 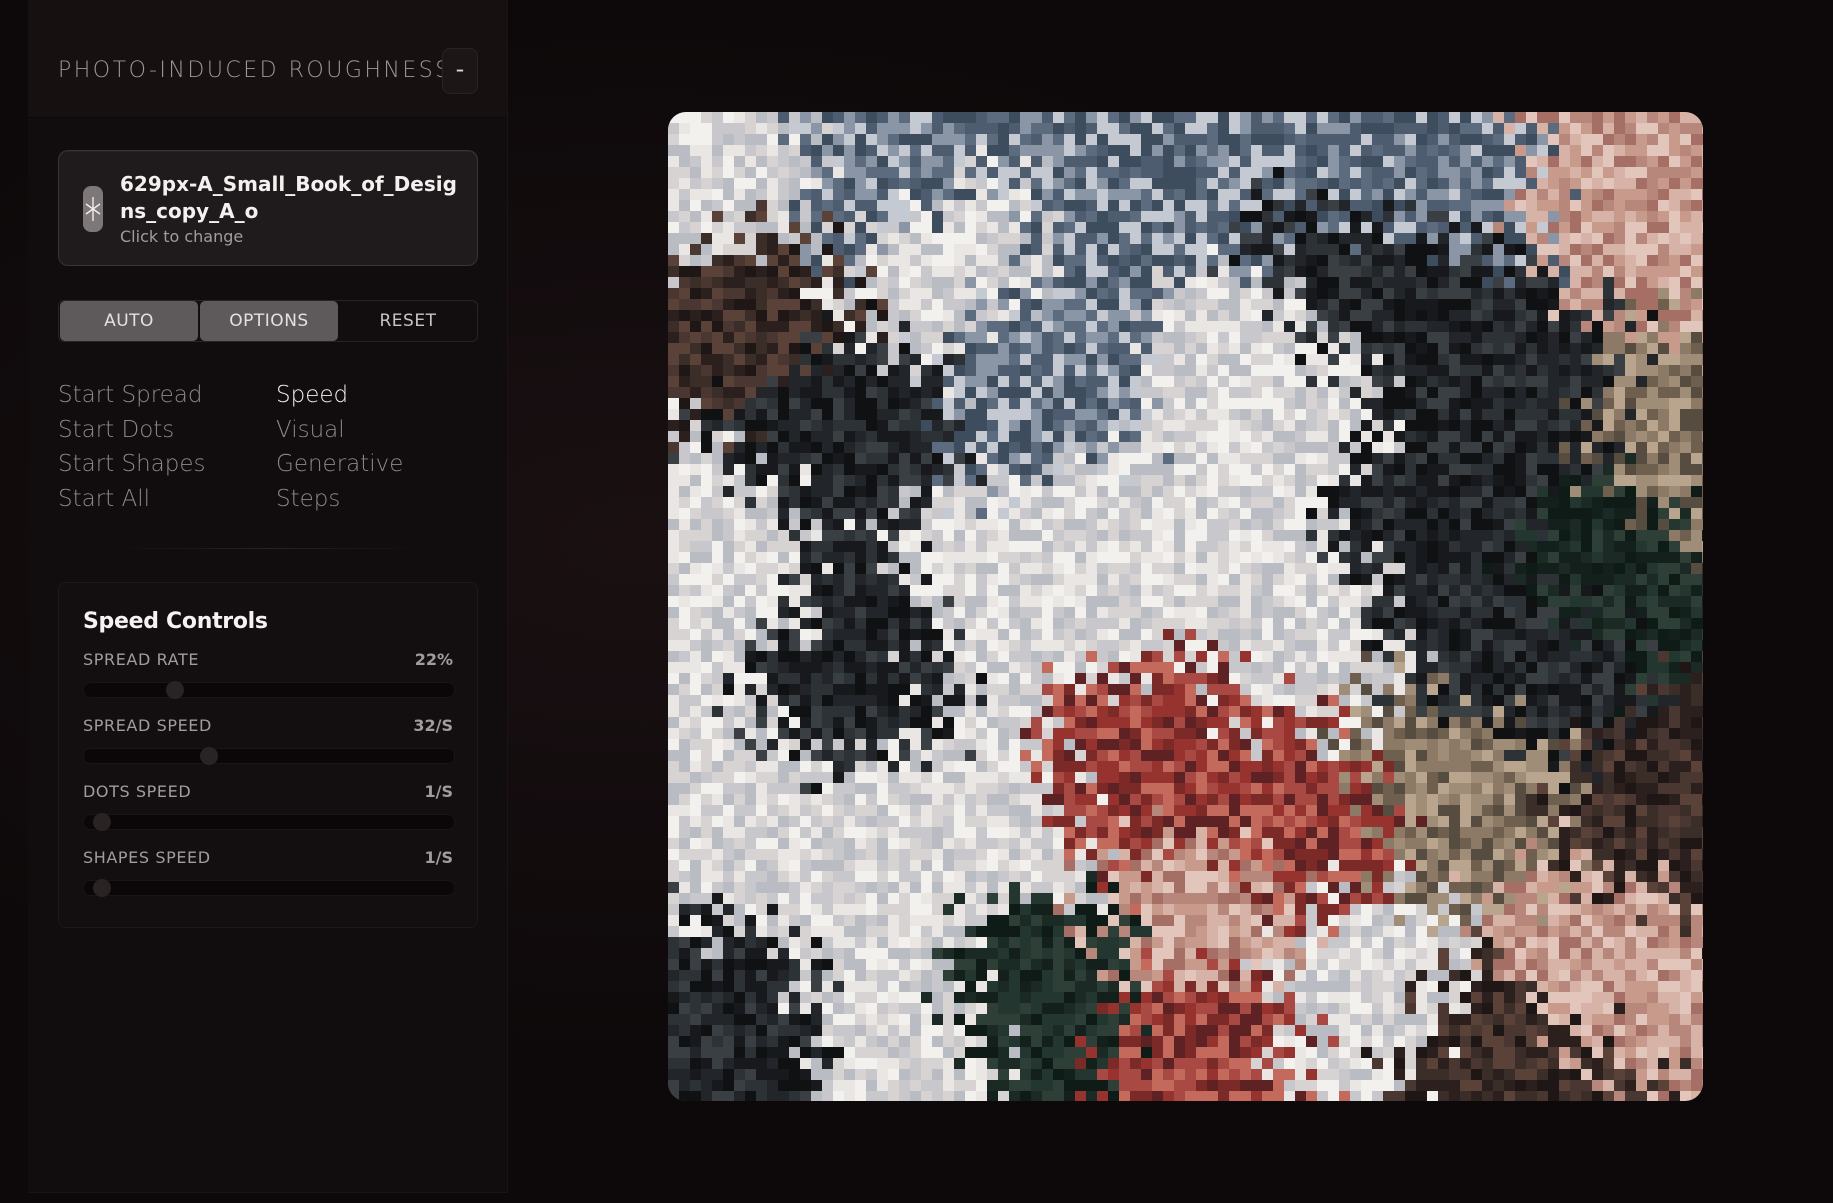 I want to click on slider-value: 22%, so click(x=433, y=659).